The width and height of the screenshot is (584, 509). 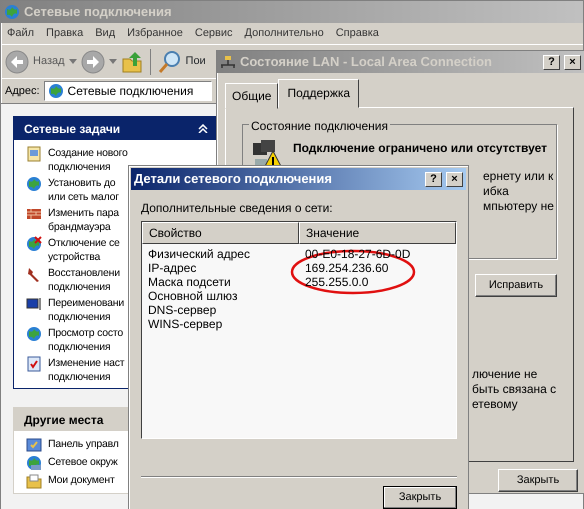 What do you see at coordinates (505, 374) in the screenshot?
I see `text-line: лючение не` at bounding box center [505, 374].